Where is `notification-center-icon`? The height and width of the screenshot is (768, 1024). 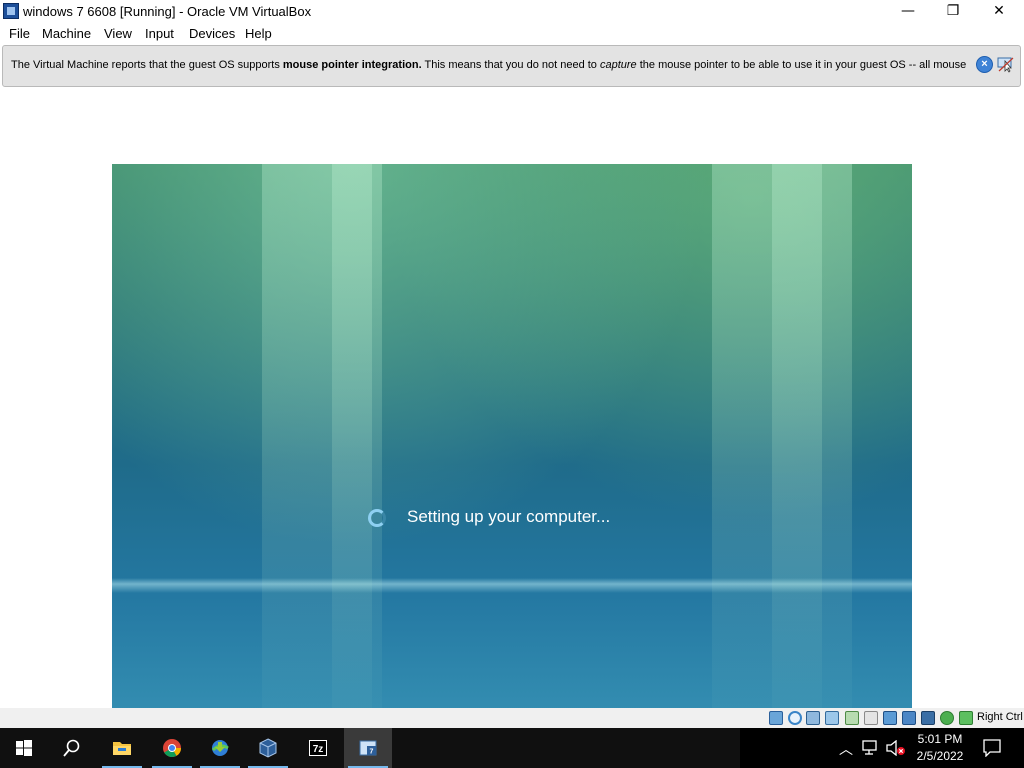 notification-center-icon is located at coordinates (992, 748).